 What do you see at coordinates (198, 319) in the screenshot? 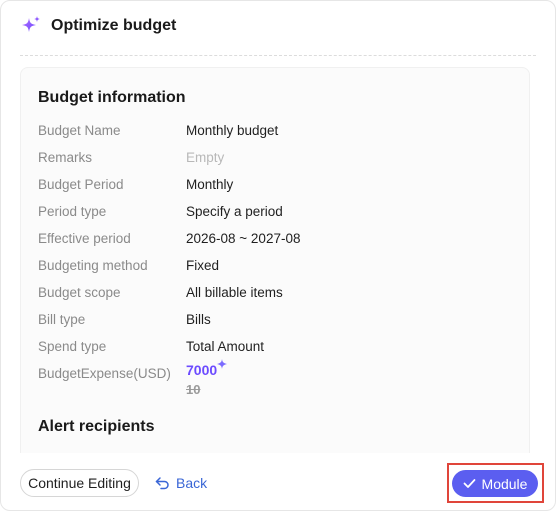
I see `row-value: Bills` at bounding box center [198, 319].